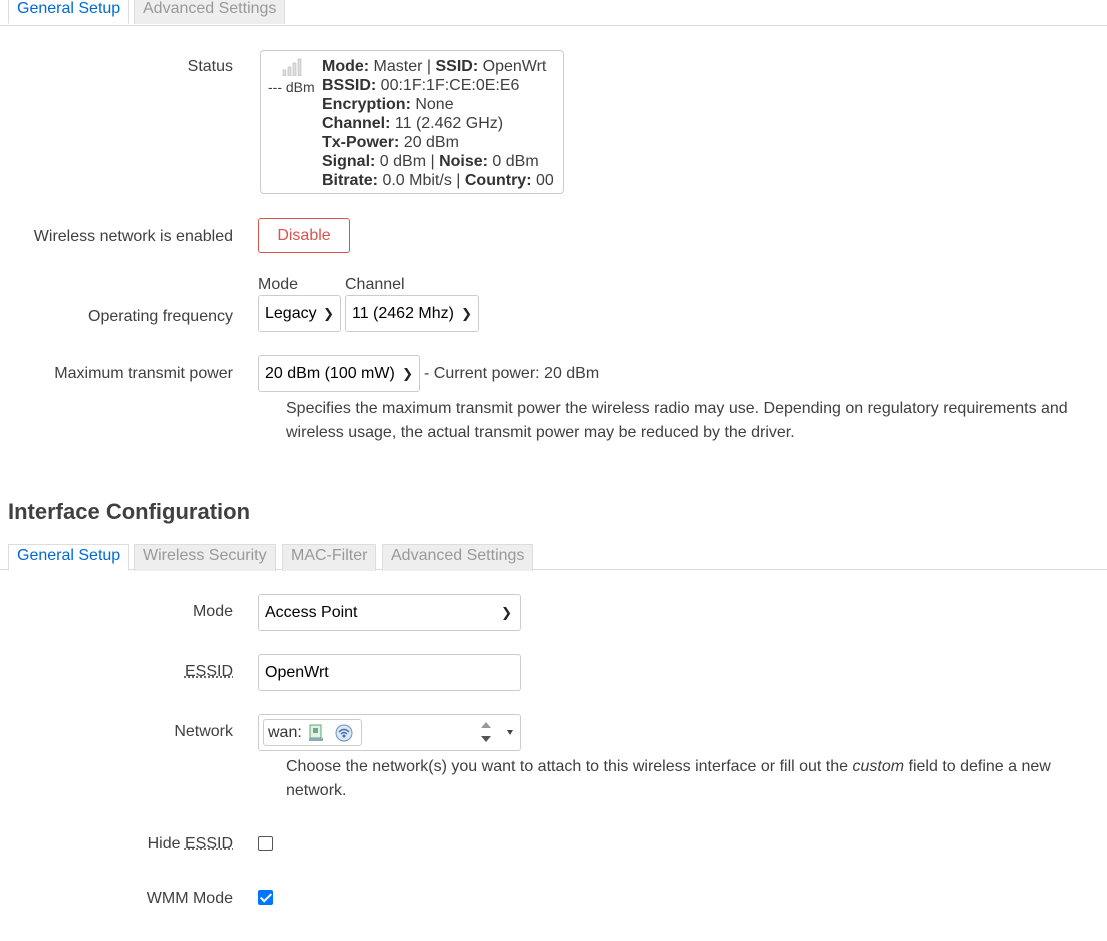  Describe the element at coordinates (438, 180) in the screenshot. I see `status-line-bitrate: Bitrate: 0.0 Mbit/s | Country: 00` at that location.